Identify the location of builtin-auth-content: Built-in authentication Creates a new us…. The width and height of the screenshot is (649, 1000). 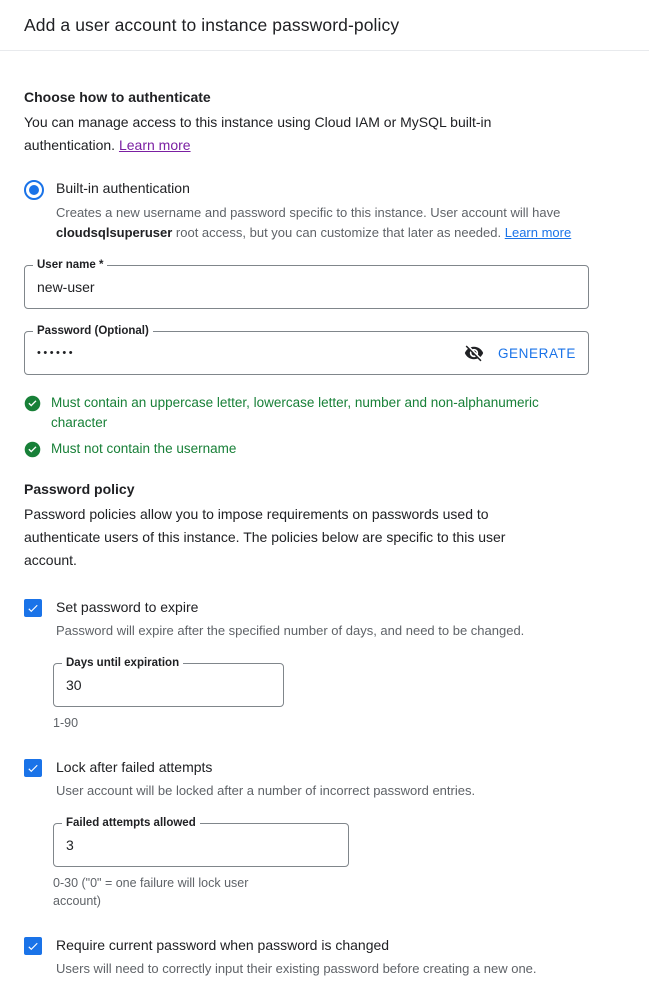
(340, 211).